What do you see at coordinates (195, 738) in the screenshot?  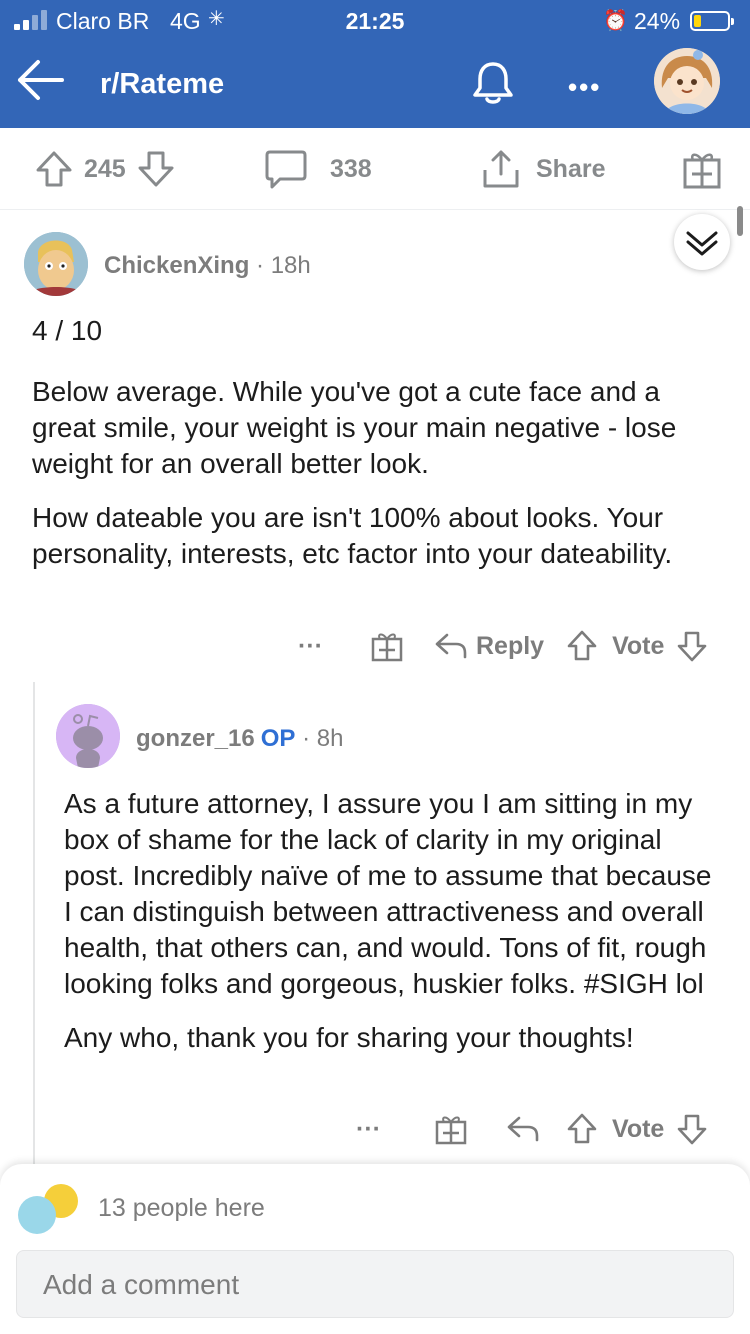 I see `comment-author: gonzer_16` at bounding box center [195, 738].